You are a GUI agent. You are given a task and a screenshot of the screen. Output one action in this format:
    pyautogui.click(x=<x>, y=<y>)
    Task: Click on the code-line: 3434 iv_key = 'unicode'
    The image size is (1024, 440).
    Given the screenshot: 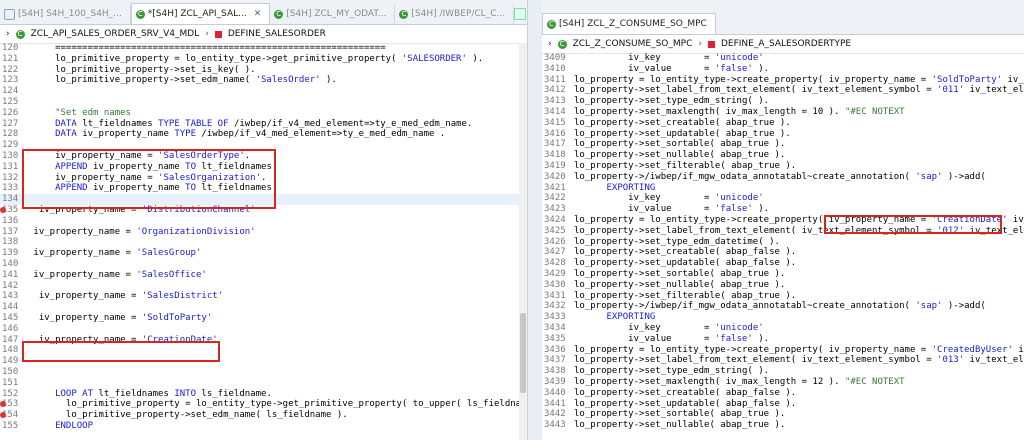 What is the action you would take?
    pyautogui.click(x=783, y=328)
    